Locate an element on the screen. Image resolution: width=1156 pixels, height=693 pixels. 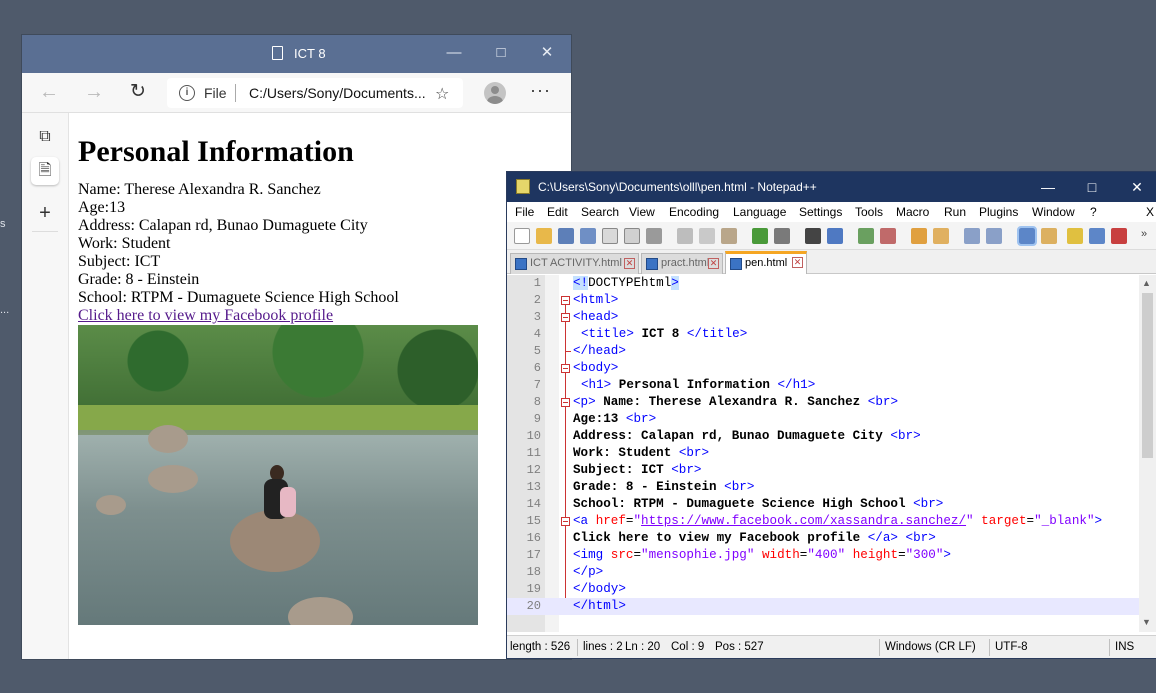
udl-icon is located at coordinates (1049, 236).